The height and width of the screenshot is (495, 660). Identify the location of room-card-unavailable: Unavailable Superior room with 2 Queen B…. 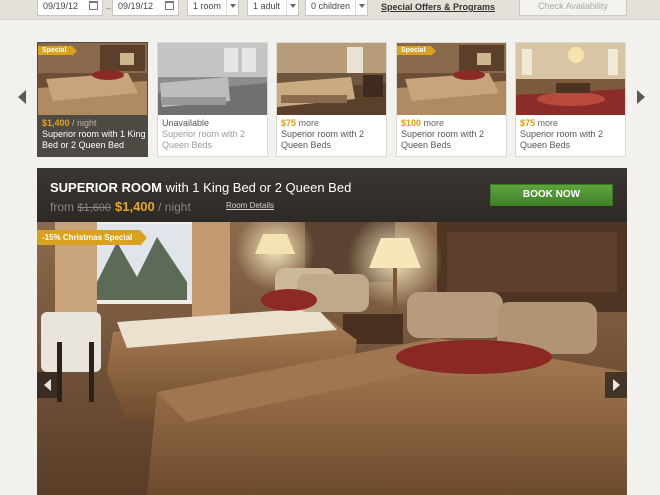
(212, 99).